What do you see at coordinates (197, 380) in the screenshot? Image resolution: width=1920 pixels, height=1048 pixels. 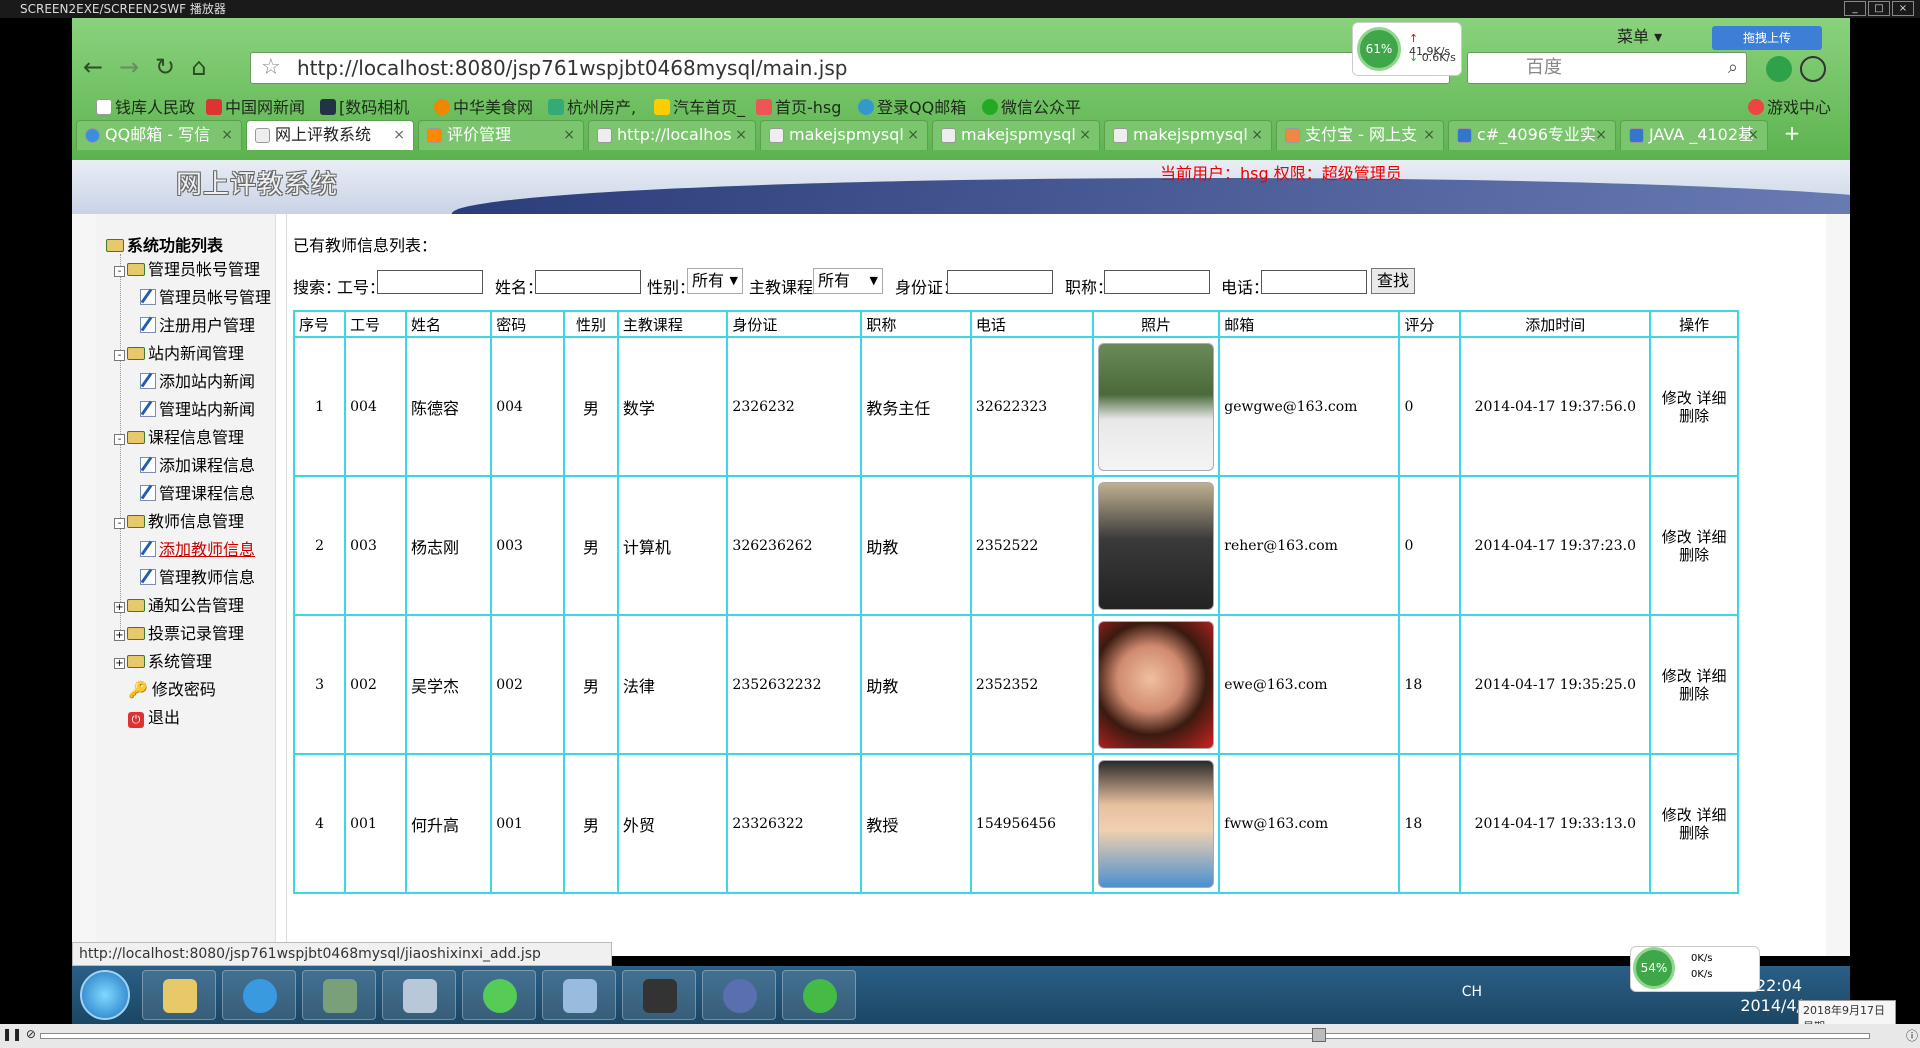 I see `sidebar-item-add-news: 添加站内新闻` at bounding box center [197, 380].